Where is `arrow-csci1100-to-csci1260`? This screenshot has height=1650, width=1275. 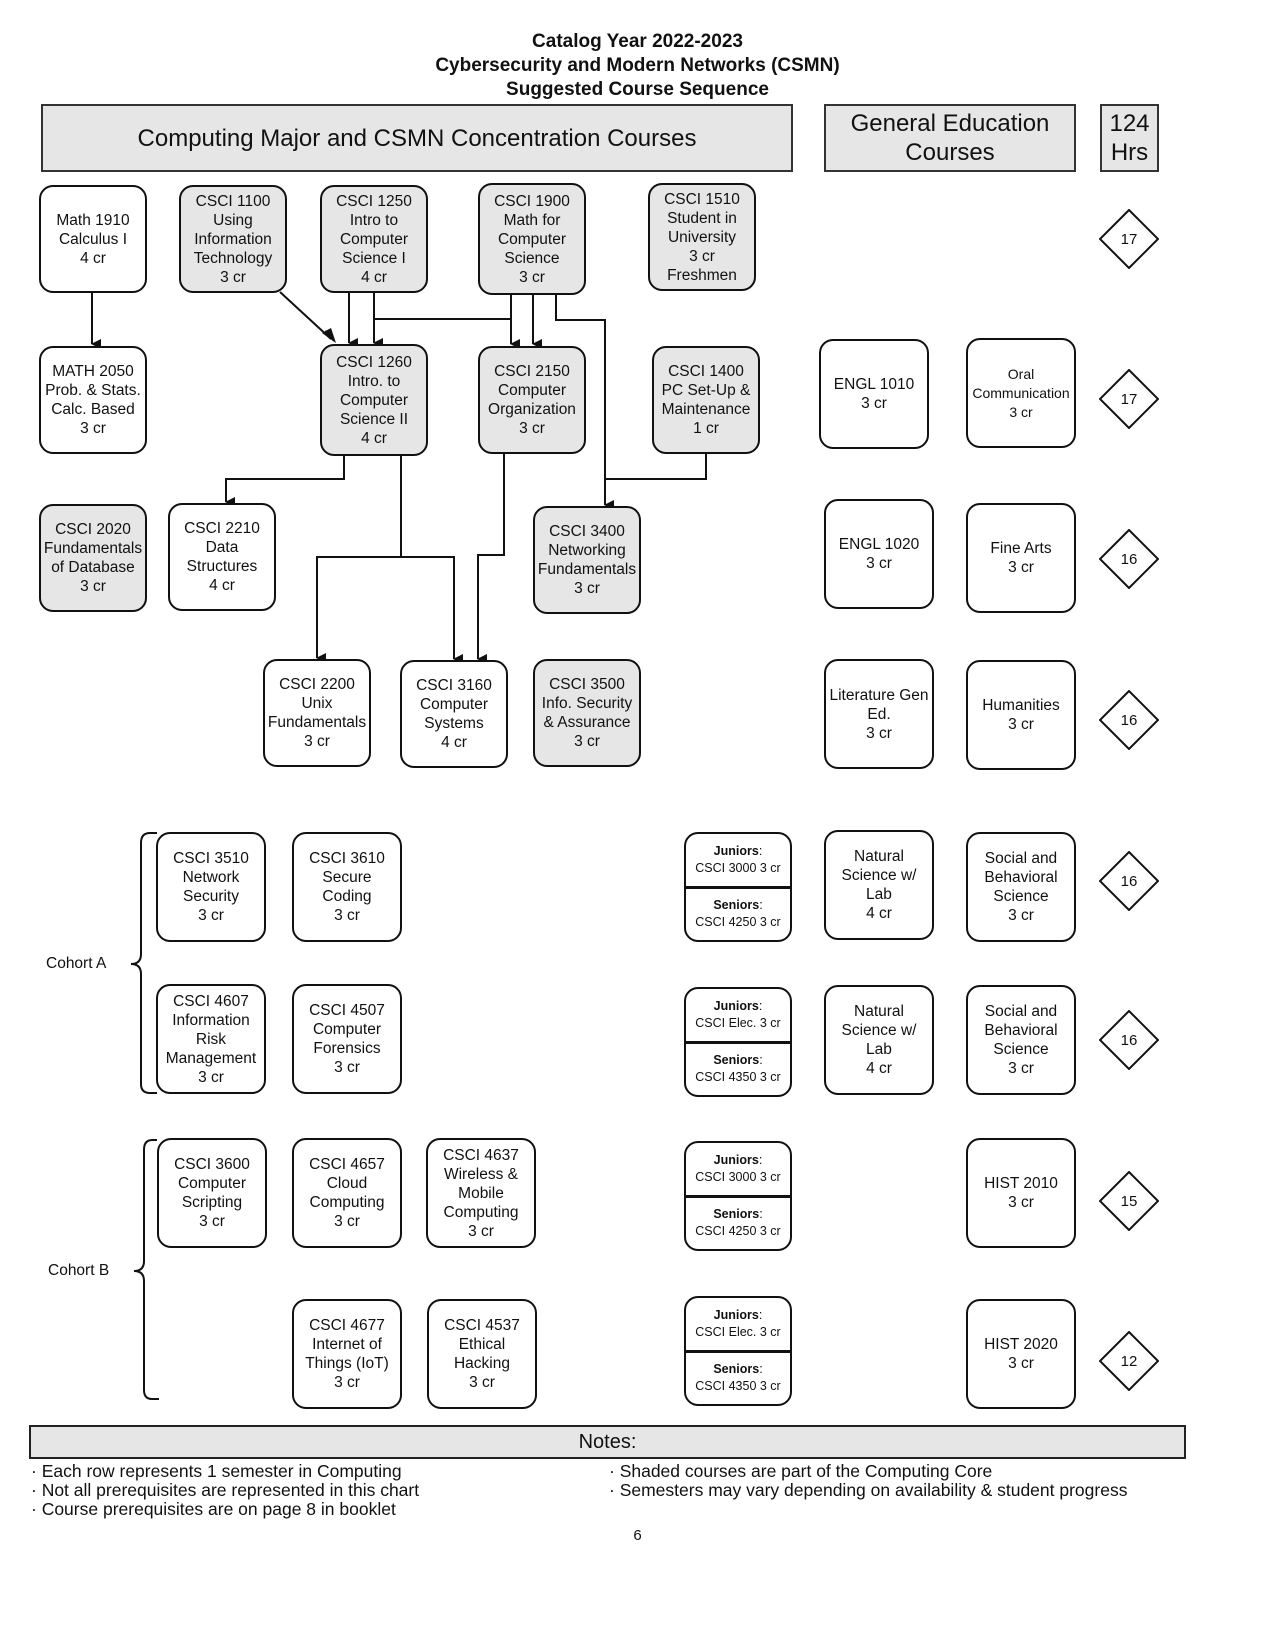 arrow-csci1100-to-csci1260 is located at coordinates (305, 315).